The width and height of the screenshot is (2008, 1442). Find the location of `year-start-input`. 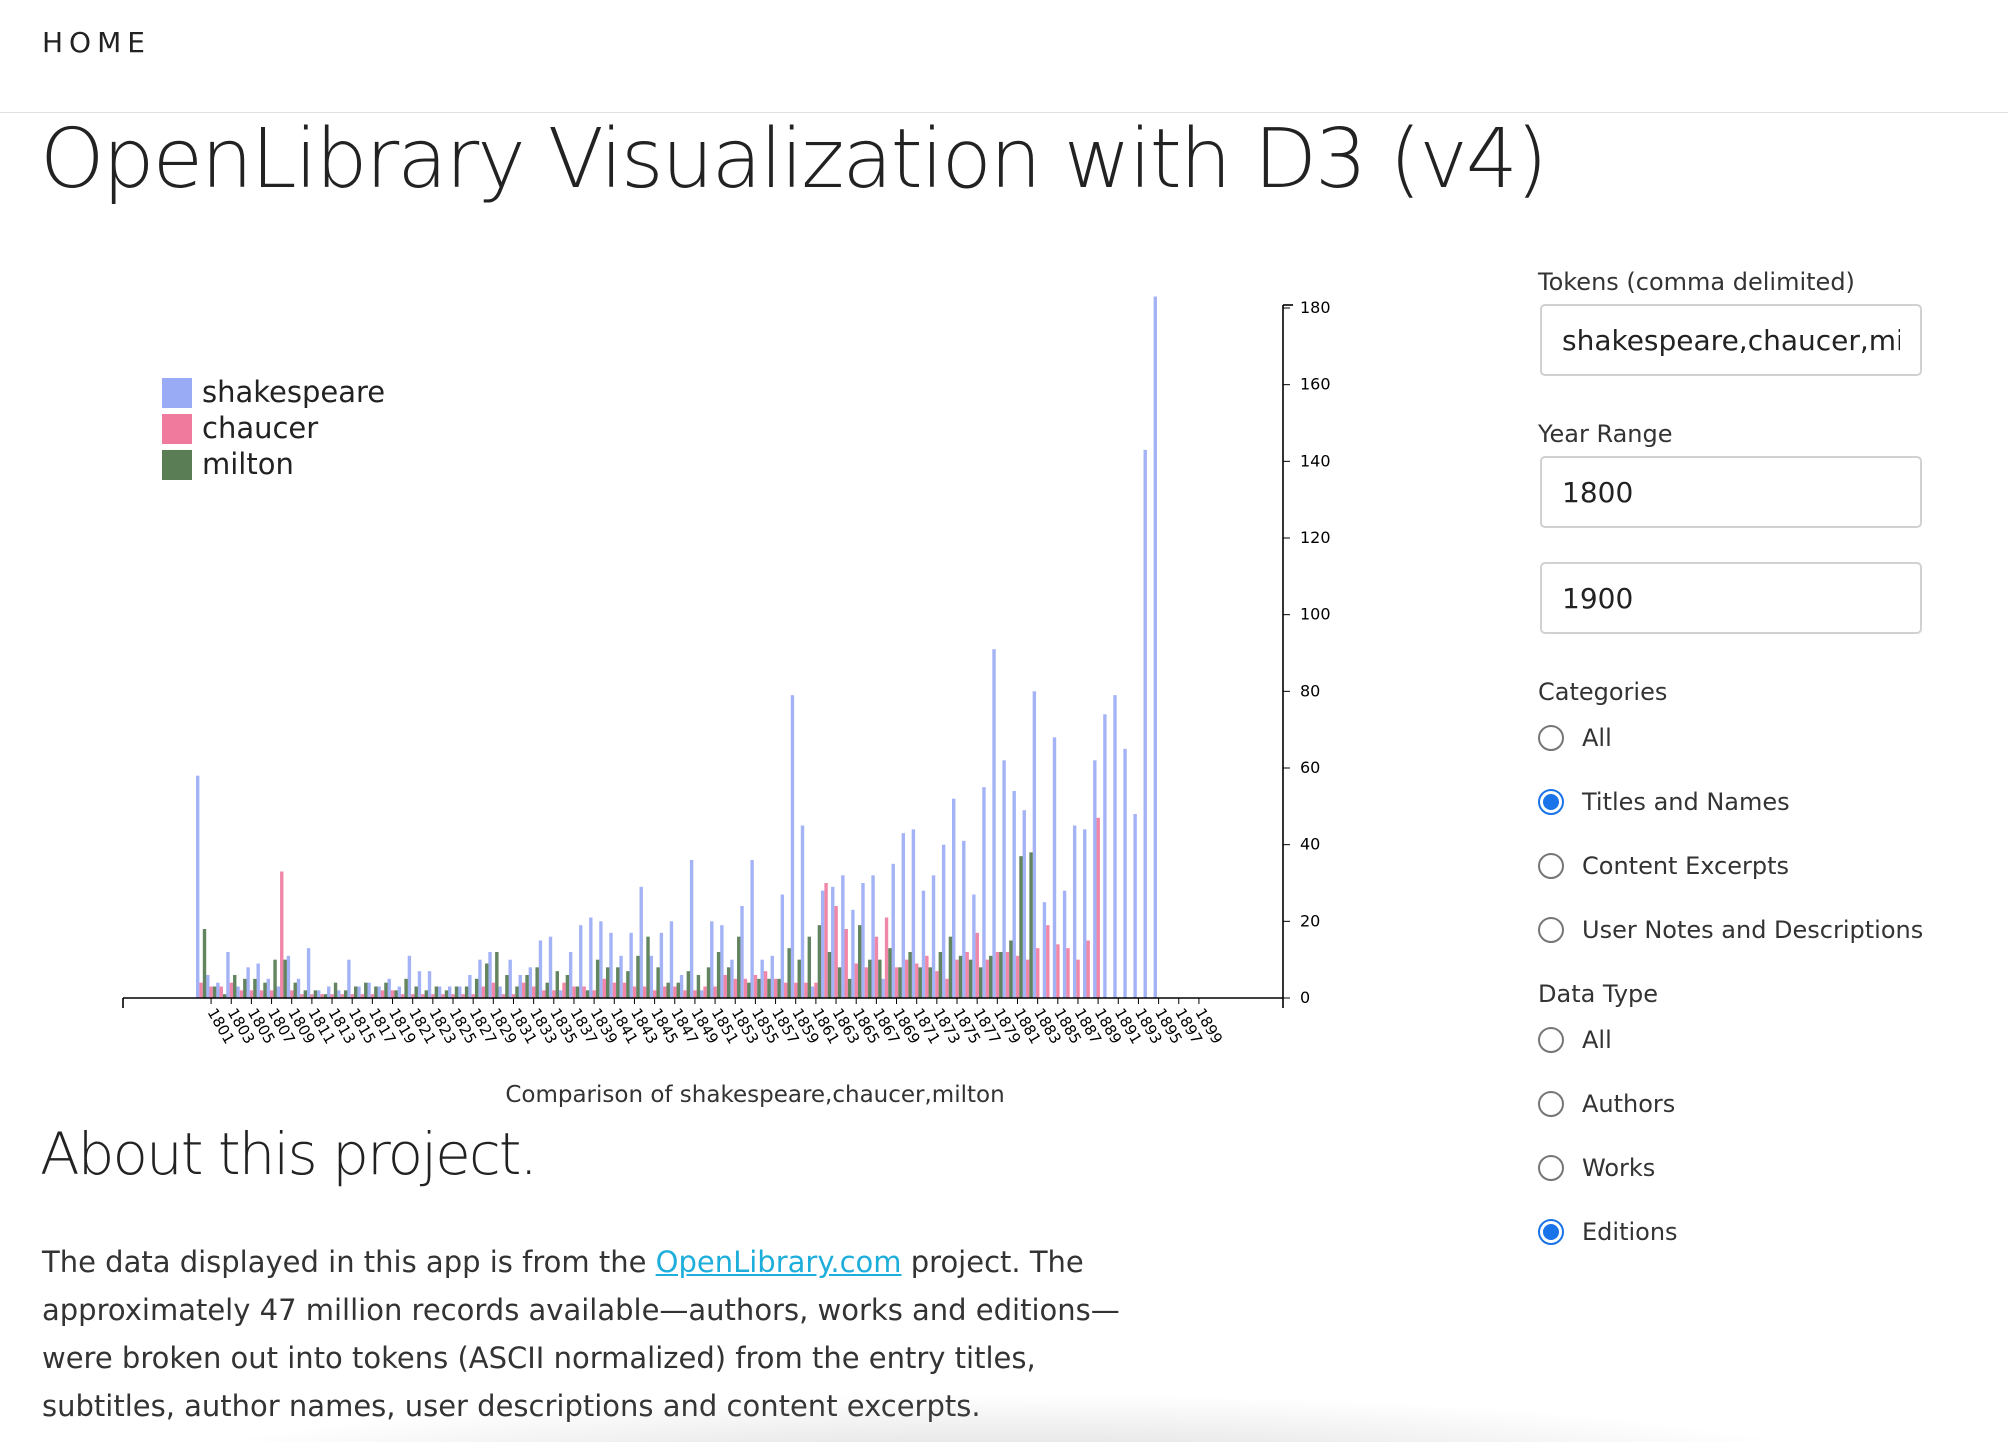

year-start-input is located at coordinates (1731, 492).